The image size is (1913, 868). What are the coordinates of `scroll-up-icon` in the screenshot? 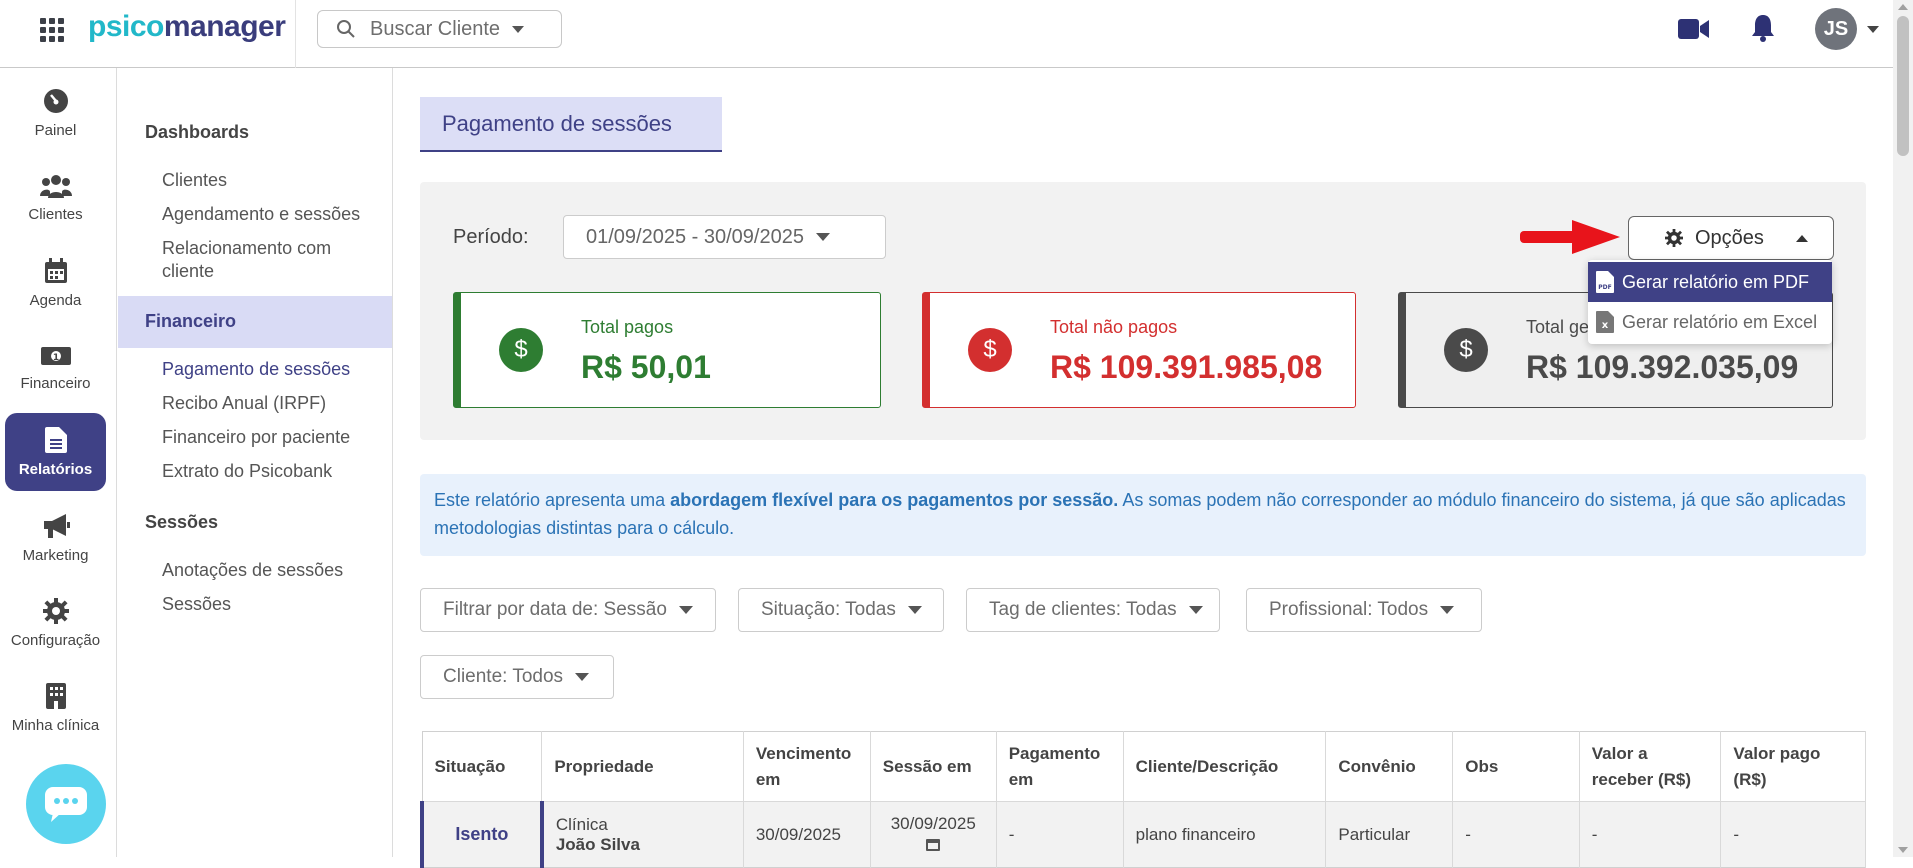 It's located at (1903, 7).